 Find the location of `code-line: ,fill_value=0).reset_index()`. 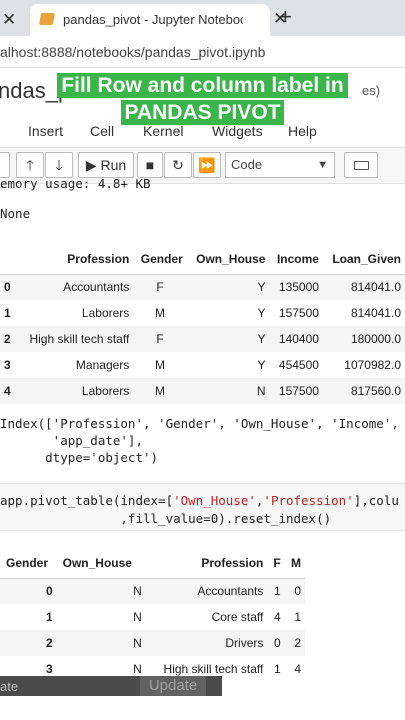

code-line: ,fill_value=0).reset_index() is located at coordinates (165, 518).